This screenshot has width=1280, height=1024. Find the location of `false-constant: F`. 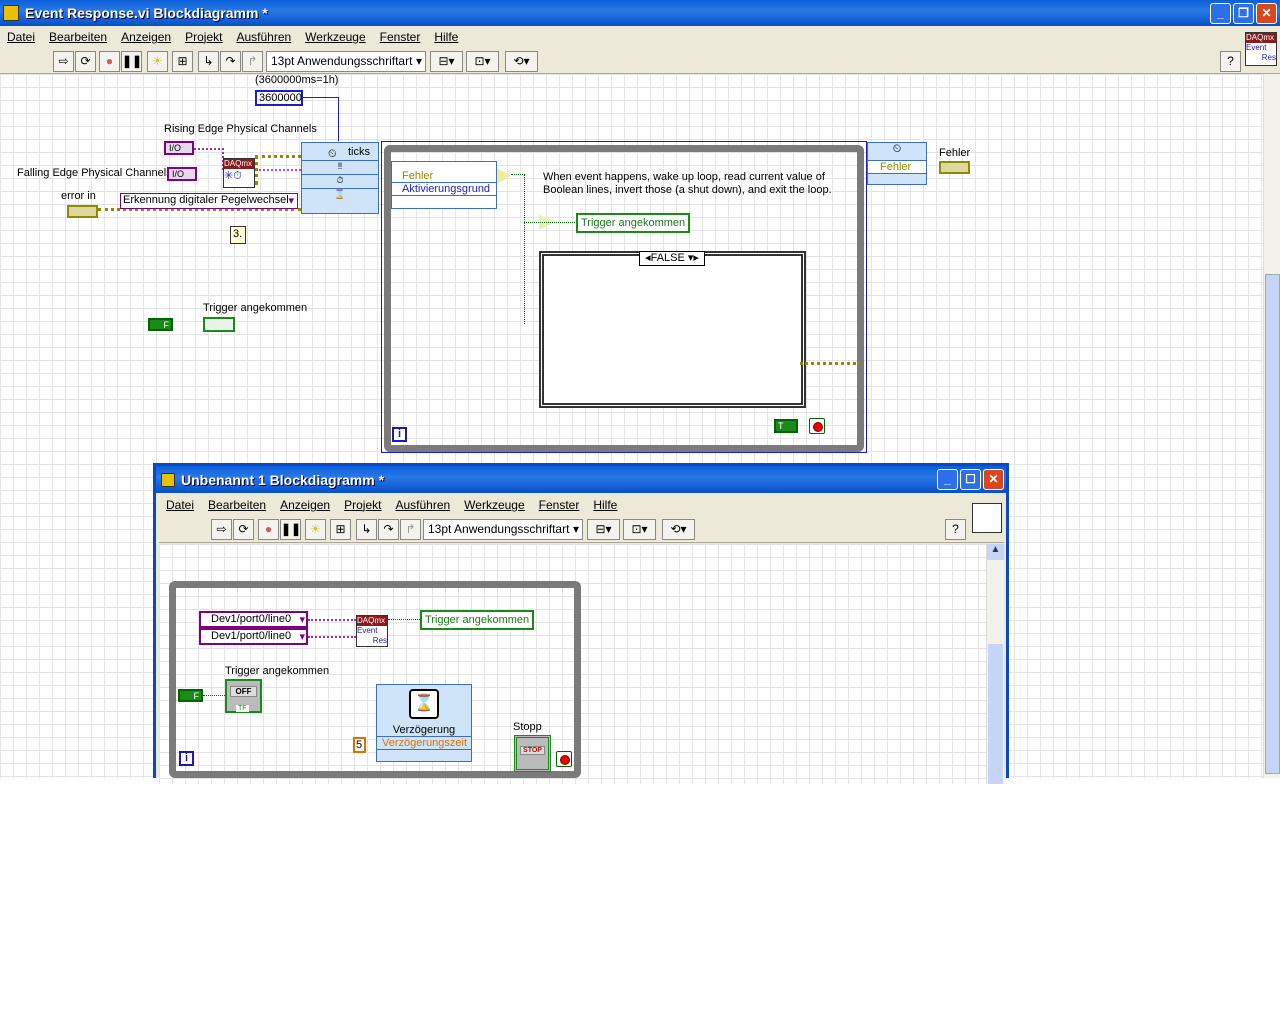

false-constant: F is located at coordinates (160, 324).